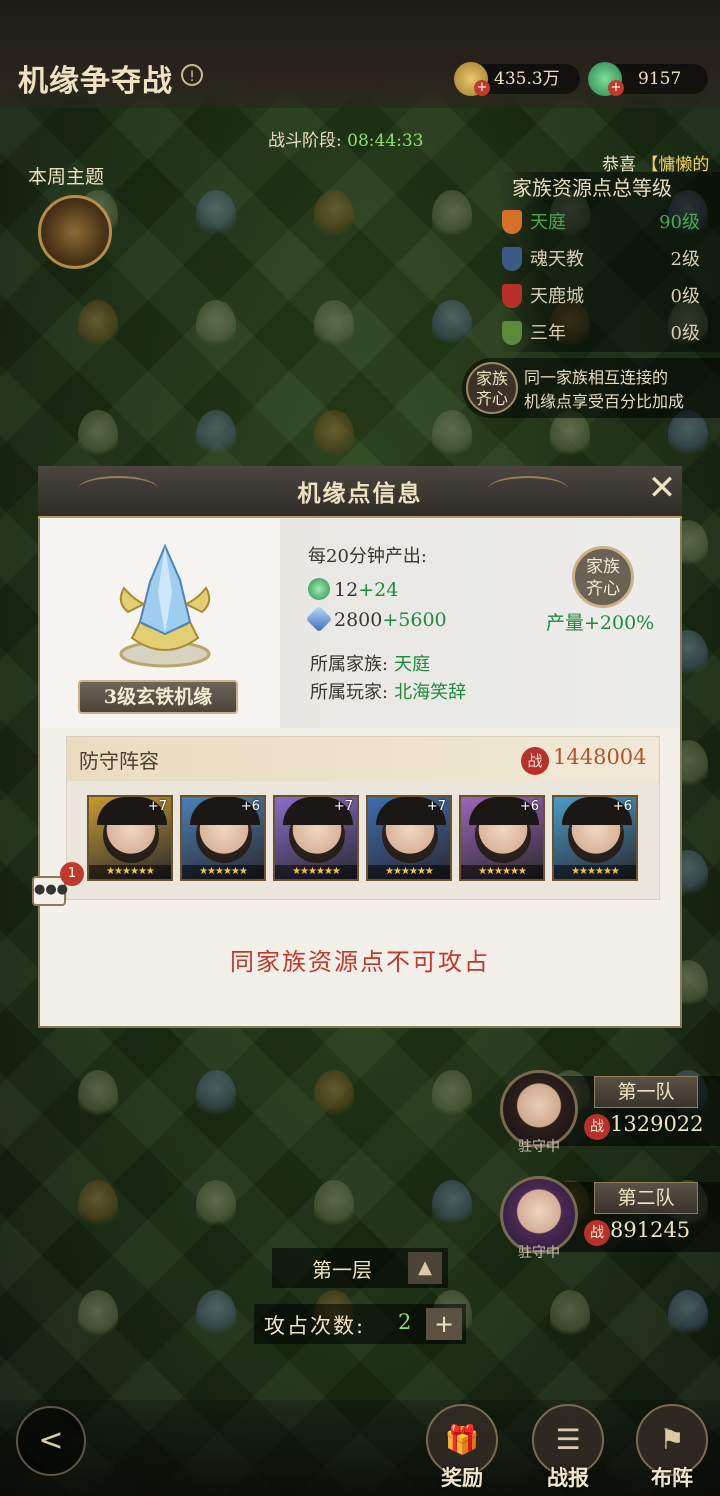  I want to click on defense-power: 1448004, so click(600, 757).